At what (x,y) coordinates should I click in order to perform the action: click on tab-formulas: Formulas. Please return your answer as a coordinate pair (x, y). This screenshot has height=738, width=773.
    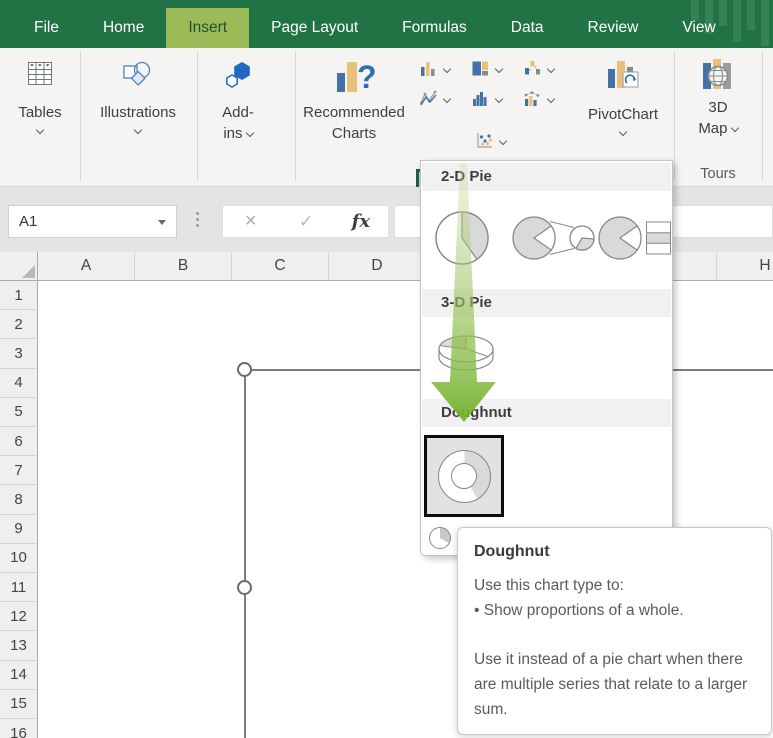
    Looking at the image, I should click on (434, 28).